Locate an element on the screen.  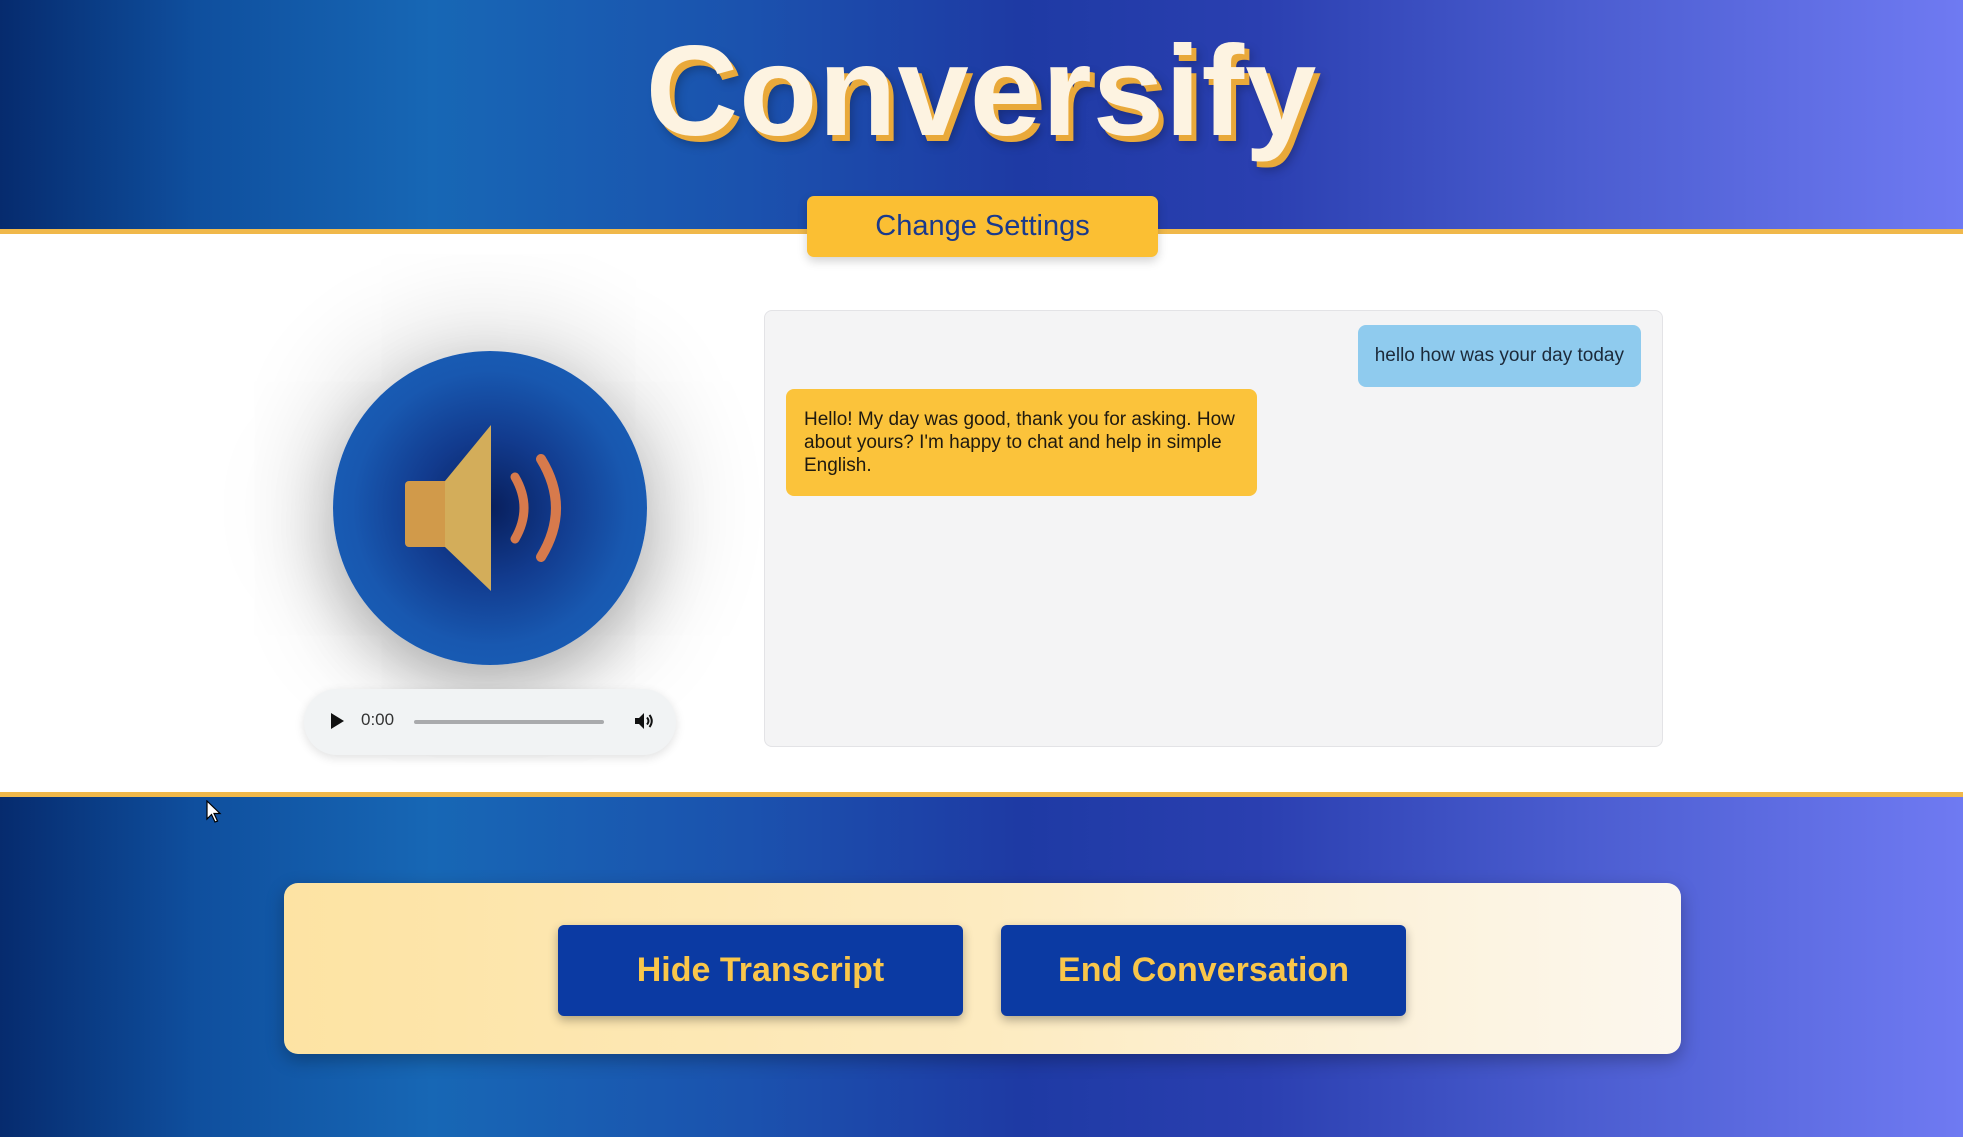
app-title: Conversify is located at coordinates (981, 91).